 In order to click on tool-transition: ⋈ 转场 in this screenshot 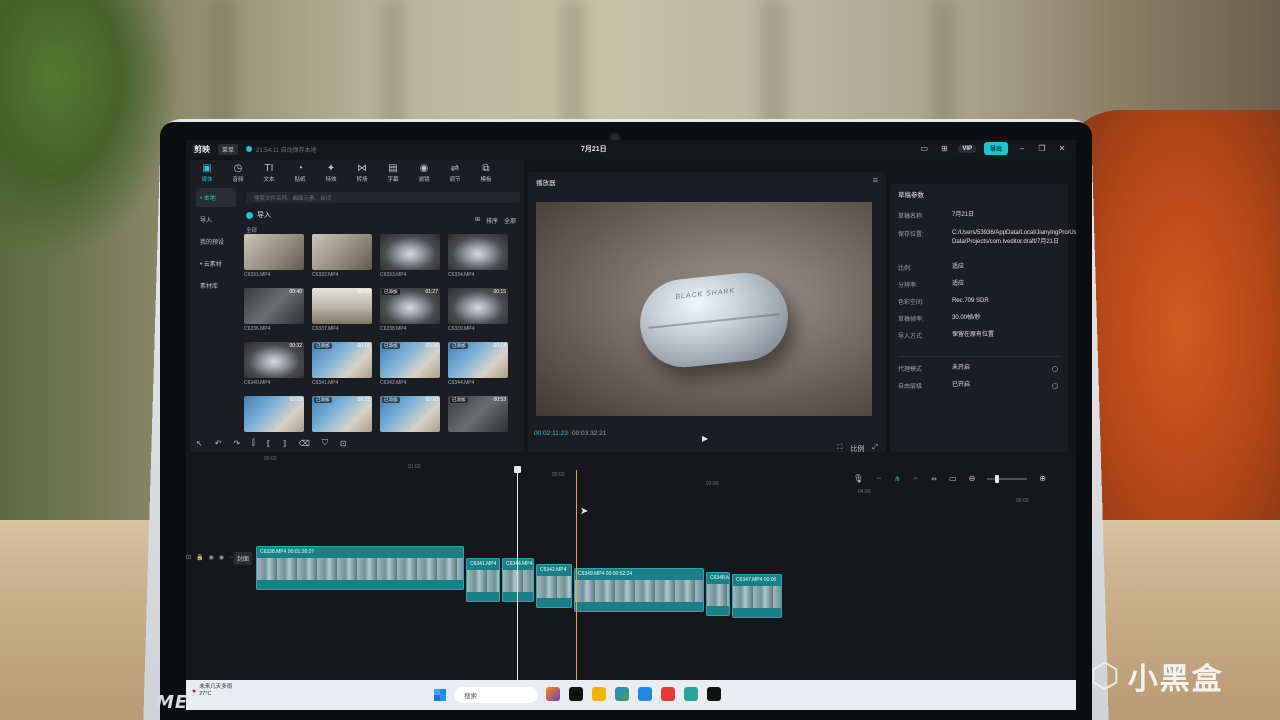, I will do `click(362, 173)`.